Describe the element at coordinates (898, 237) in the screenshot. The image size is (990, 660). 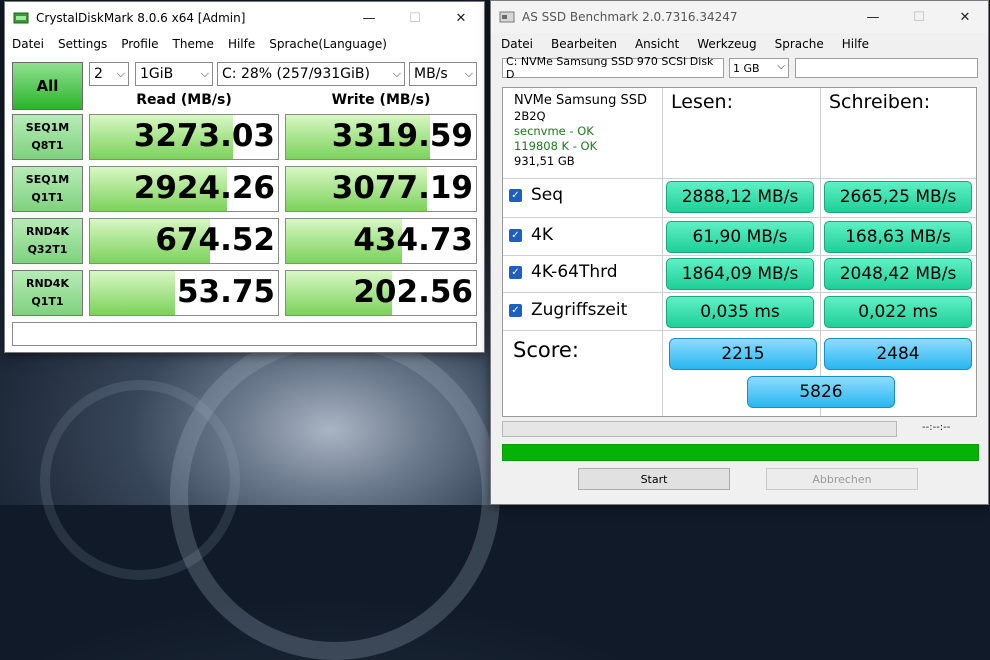
I see `4k-write-result: 168,63 MB/s` at that location.